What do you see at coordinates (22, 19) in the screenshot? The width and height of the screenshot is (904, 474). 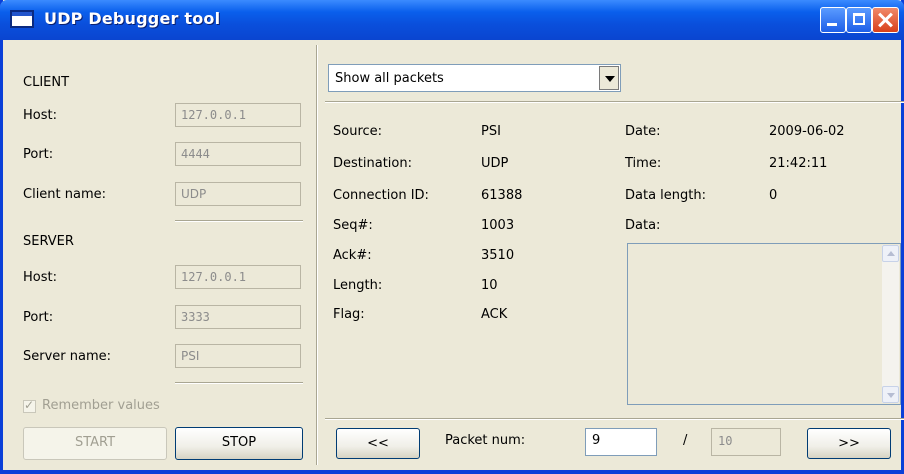 I see `app-icon` at bounding box center [22, 19].